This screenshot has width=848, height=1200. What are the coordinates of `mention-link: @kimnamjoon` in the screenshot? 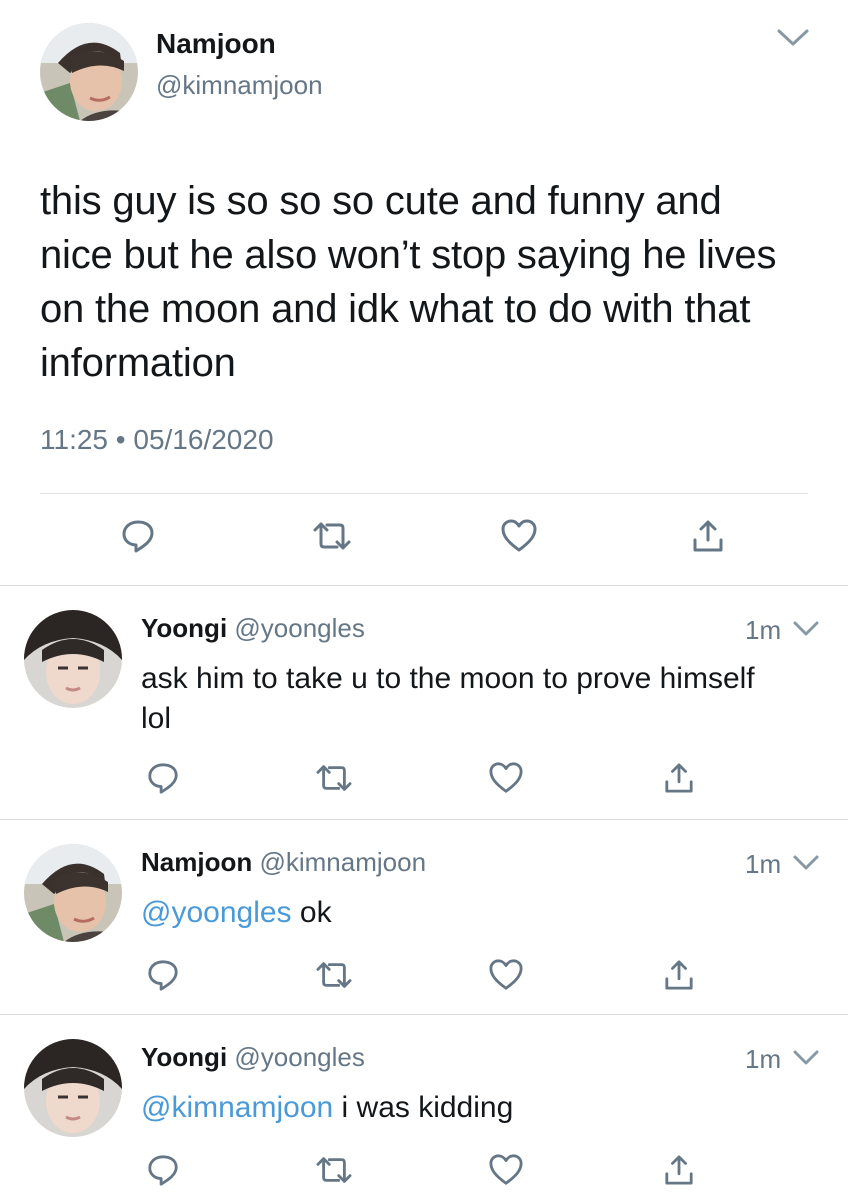 It's located at (237, 1107).